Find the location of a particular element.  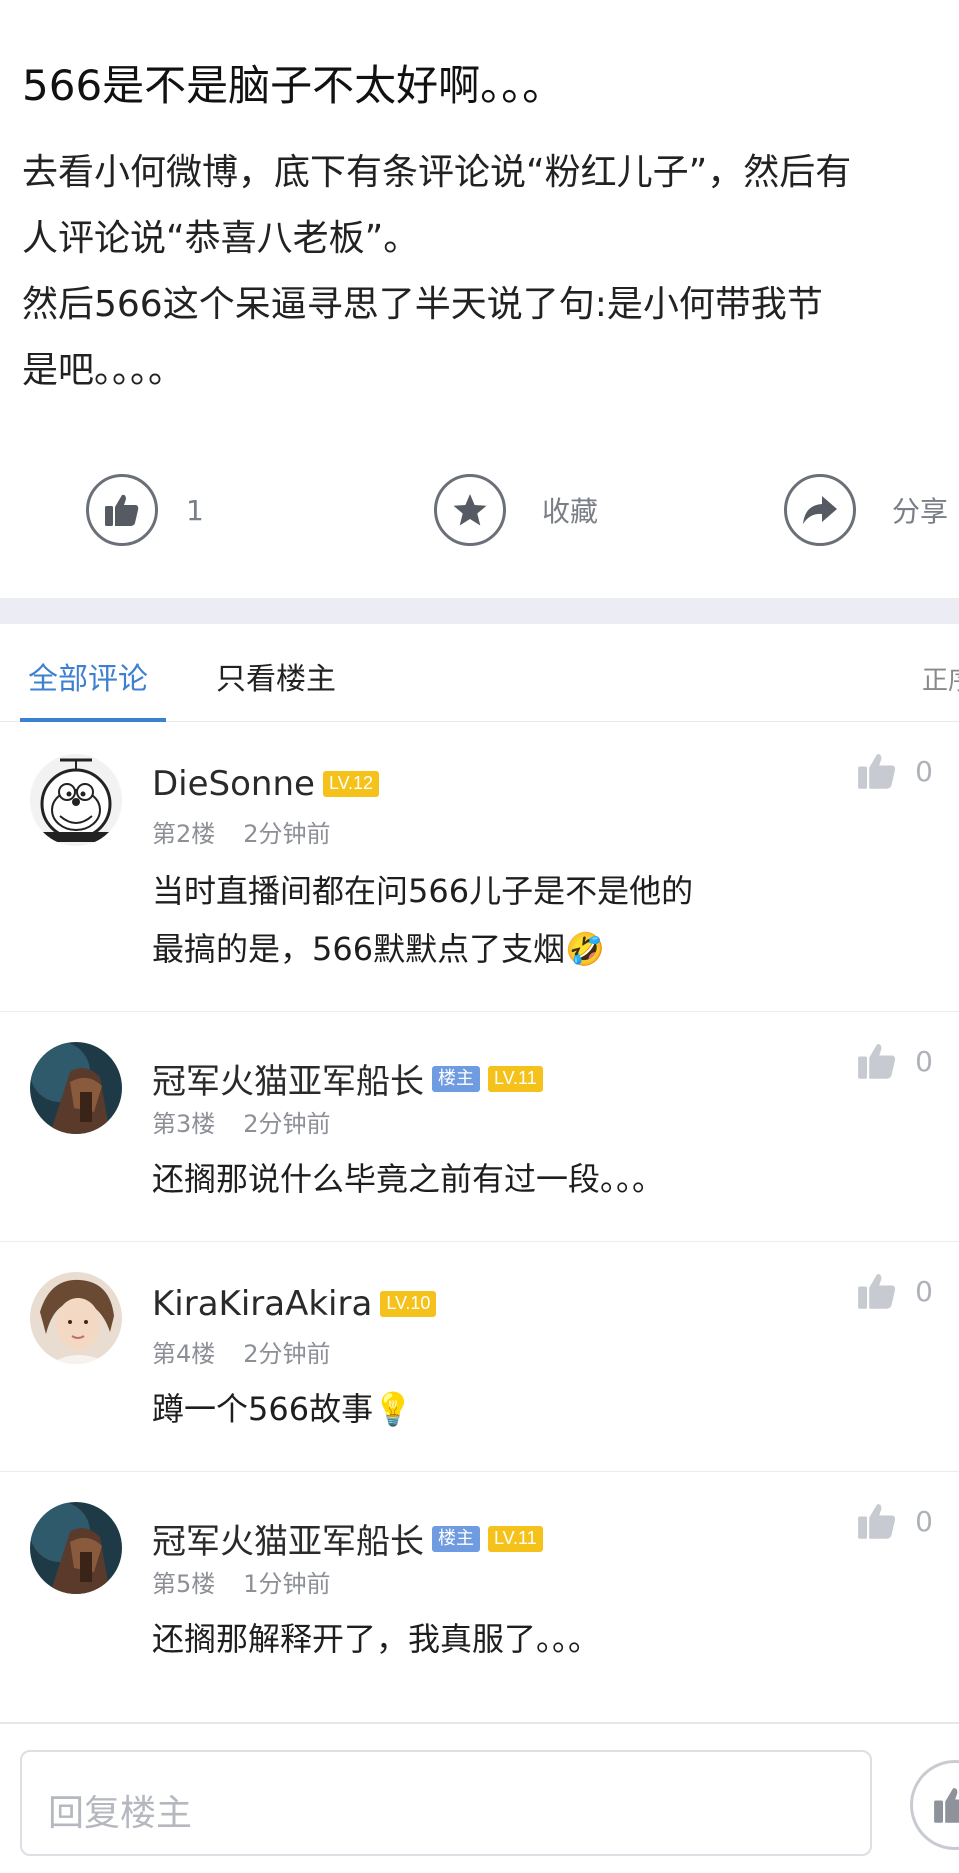

favorite-button: 收藏 is located at coordinates (516, 510).